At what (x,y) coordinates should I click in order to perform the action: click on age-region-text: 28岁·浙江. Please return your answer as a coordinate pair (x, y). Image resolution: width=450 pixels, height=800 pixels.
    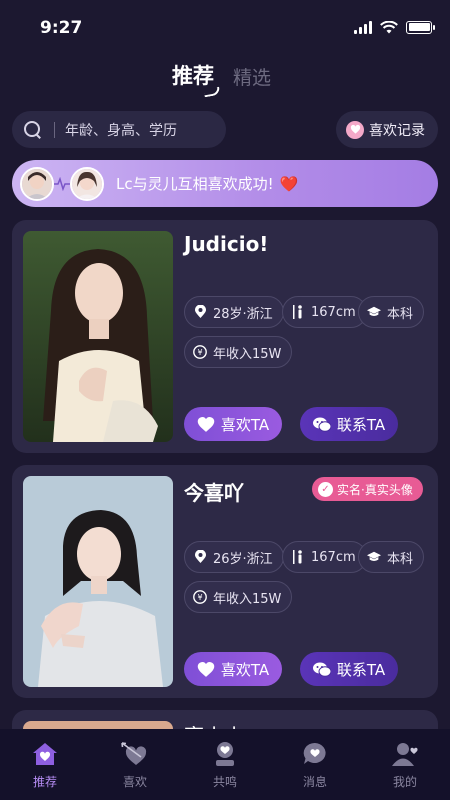
    Looking at the image, I should click on (243, 314).